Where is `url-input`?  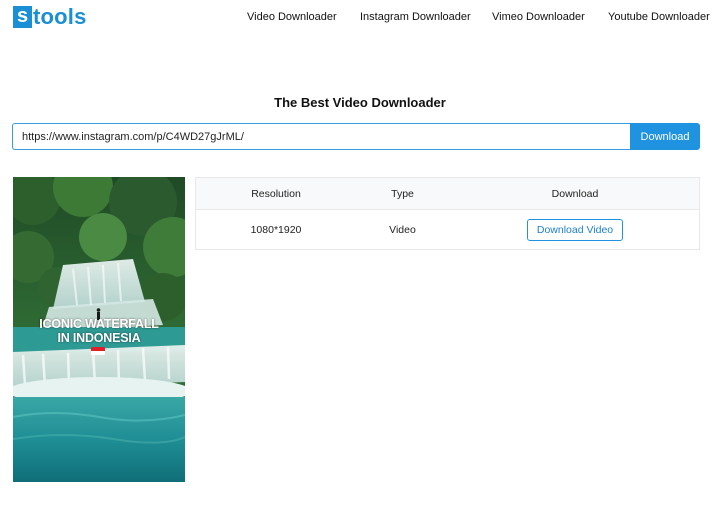
url-input is located at coordinates (321, 136).